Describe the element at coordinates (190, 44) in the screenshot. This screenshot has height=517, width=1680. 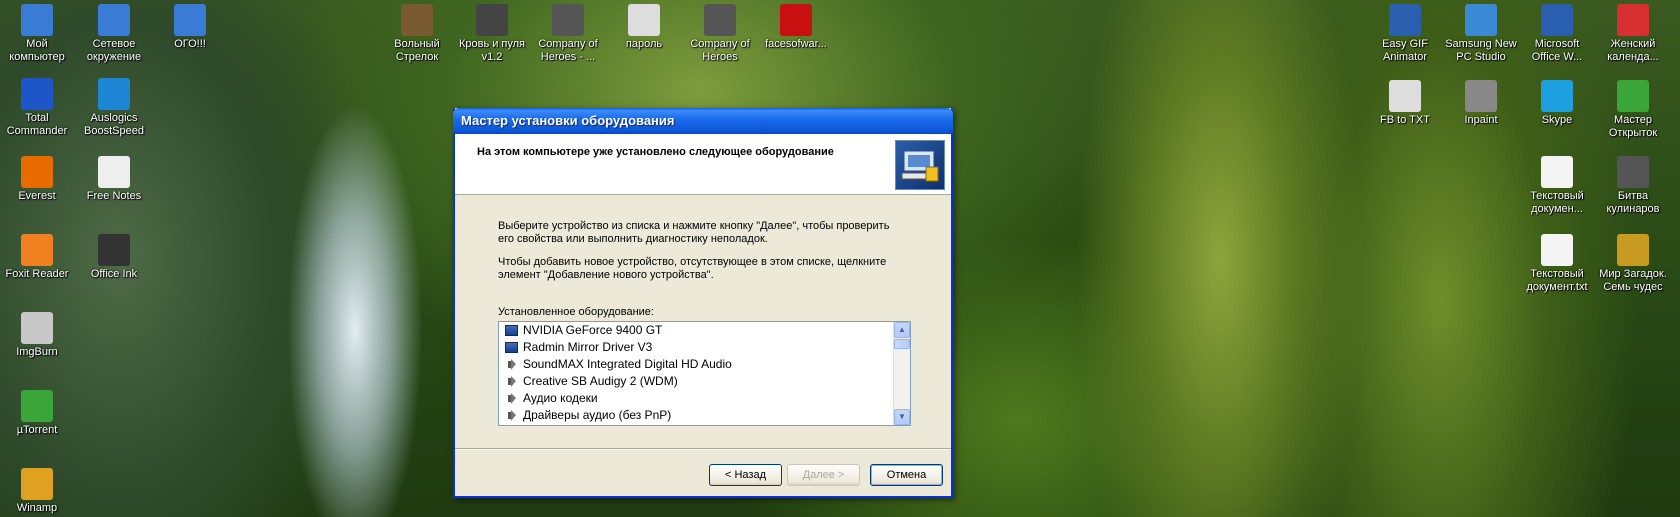
I see `desktop-icon-label: ОГО!!!` at that location.